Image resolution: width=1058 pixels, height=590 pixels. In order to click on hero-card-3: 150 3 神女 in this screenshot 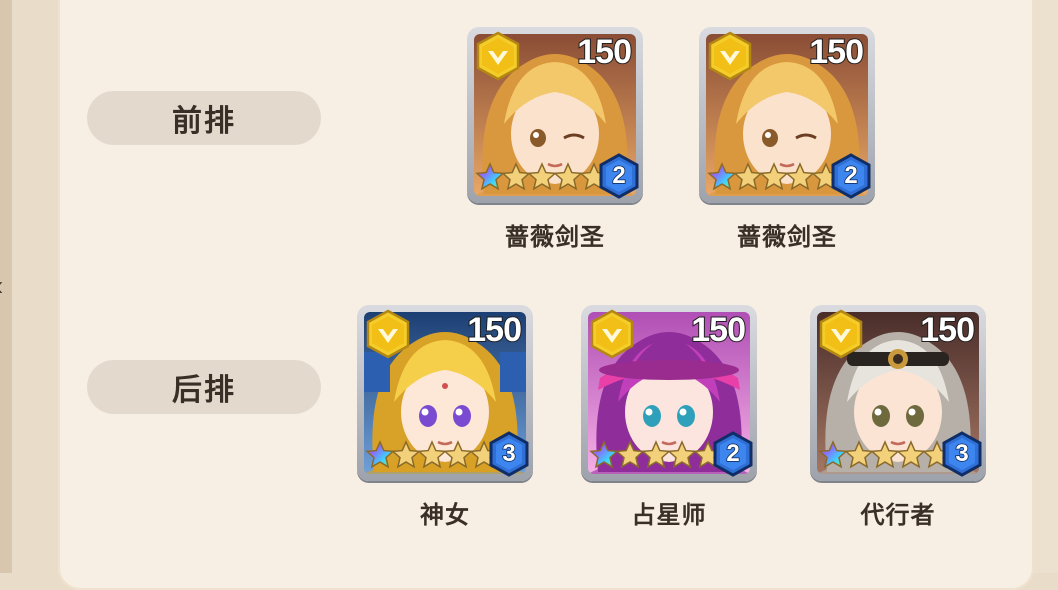, I will do `click(447, 417)`.